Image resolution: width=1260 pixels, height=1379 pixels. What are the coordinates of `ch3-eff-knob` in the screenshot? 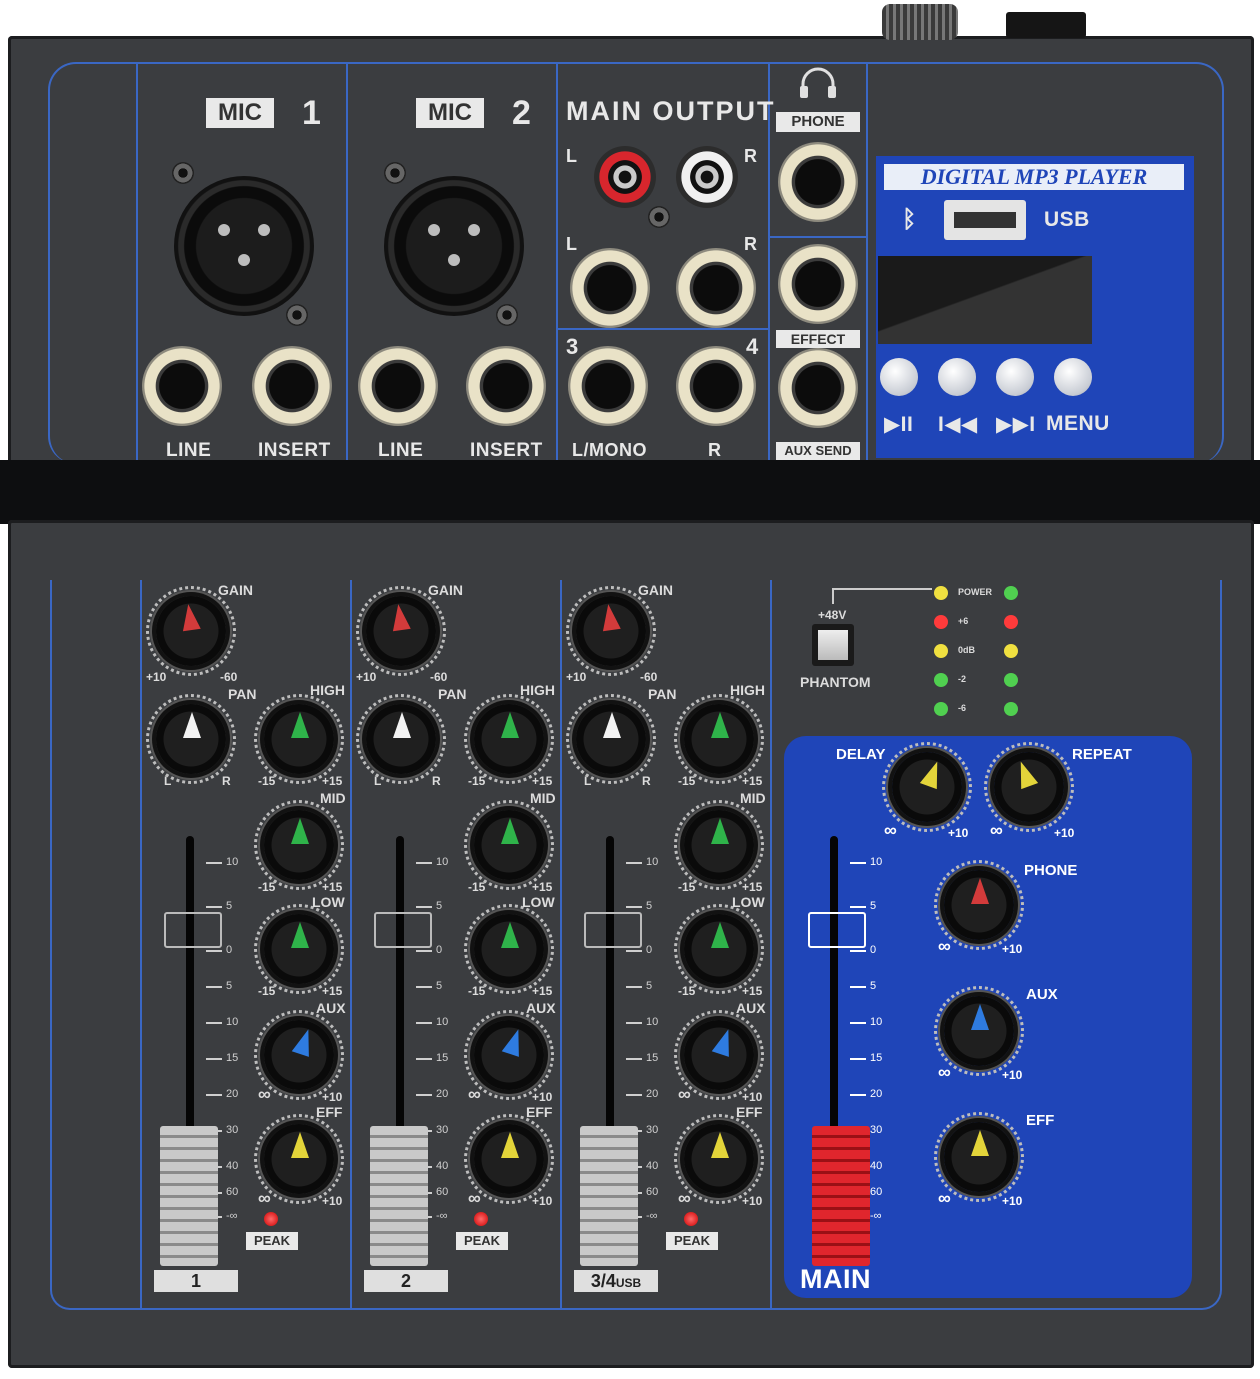 It's located at (719, 1159).